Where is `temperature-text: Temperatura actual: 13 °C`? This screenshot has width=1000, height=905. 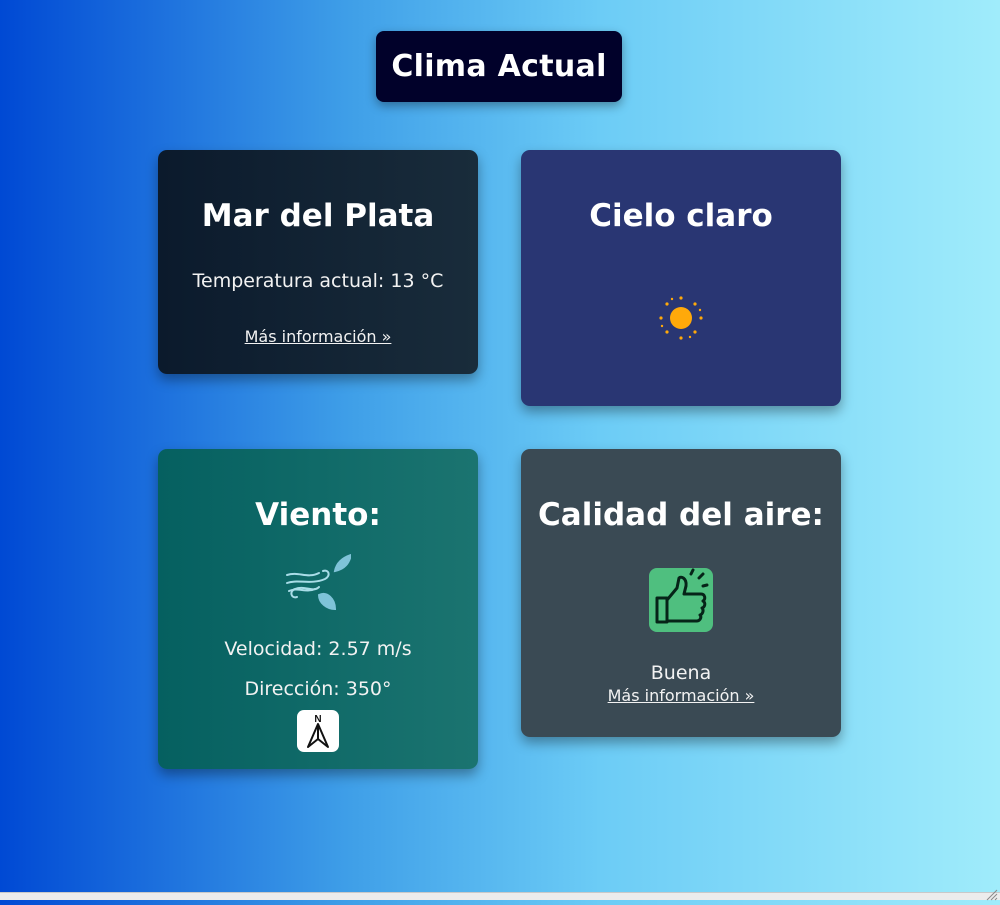 temperature-text: Temperatura actual: 13 °C is located at coordinates (318, 281).